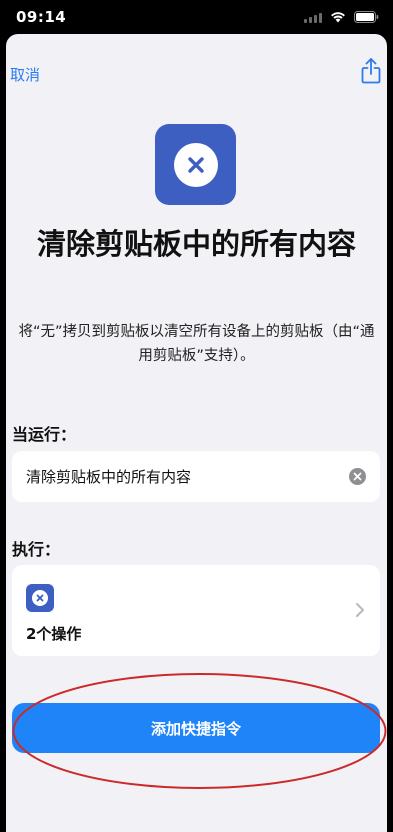  Describe the element at coordinates (371, 71) in the screenshot. I see `share-icon` at that location.